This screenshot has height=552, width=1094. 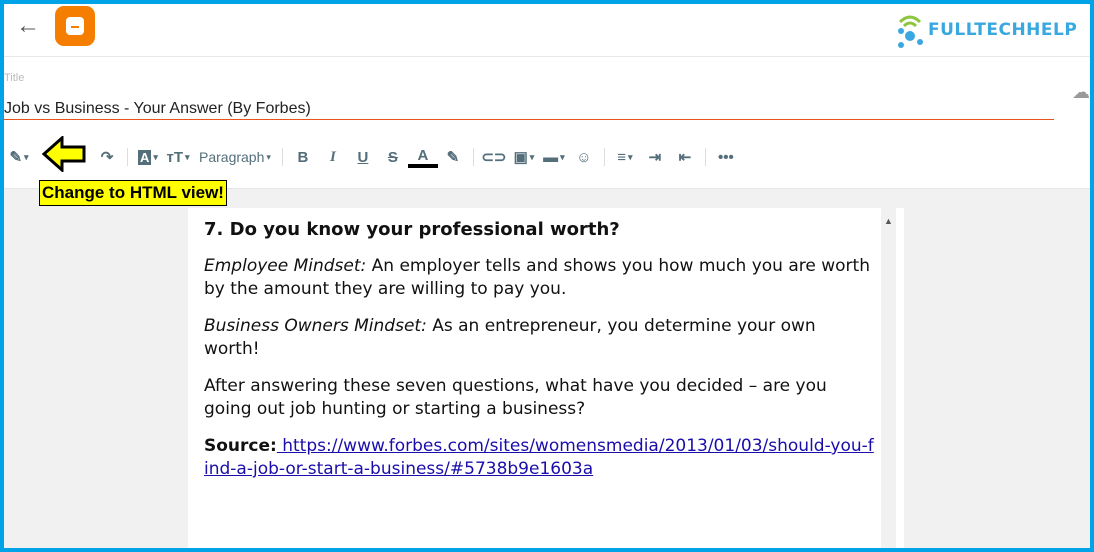 What do you see at coordinates (28, 26) in the screenshot?
I see `arrow-left-icon: ←` at bounding box center [28, 26].